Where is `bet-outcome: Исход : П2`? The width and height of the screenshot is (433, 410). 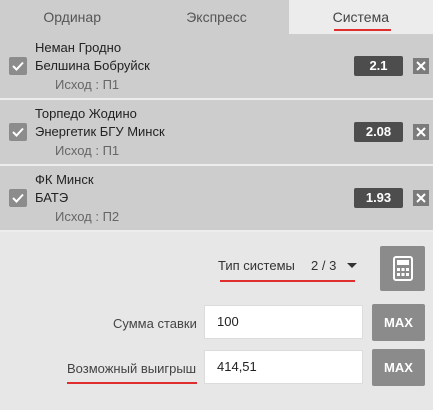
bet-outcome: Исход : П2 is located at coordinates (87, 216).